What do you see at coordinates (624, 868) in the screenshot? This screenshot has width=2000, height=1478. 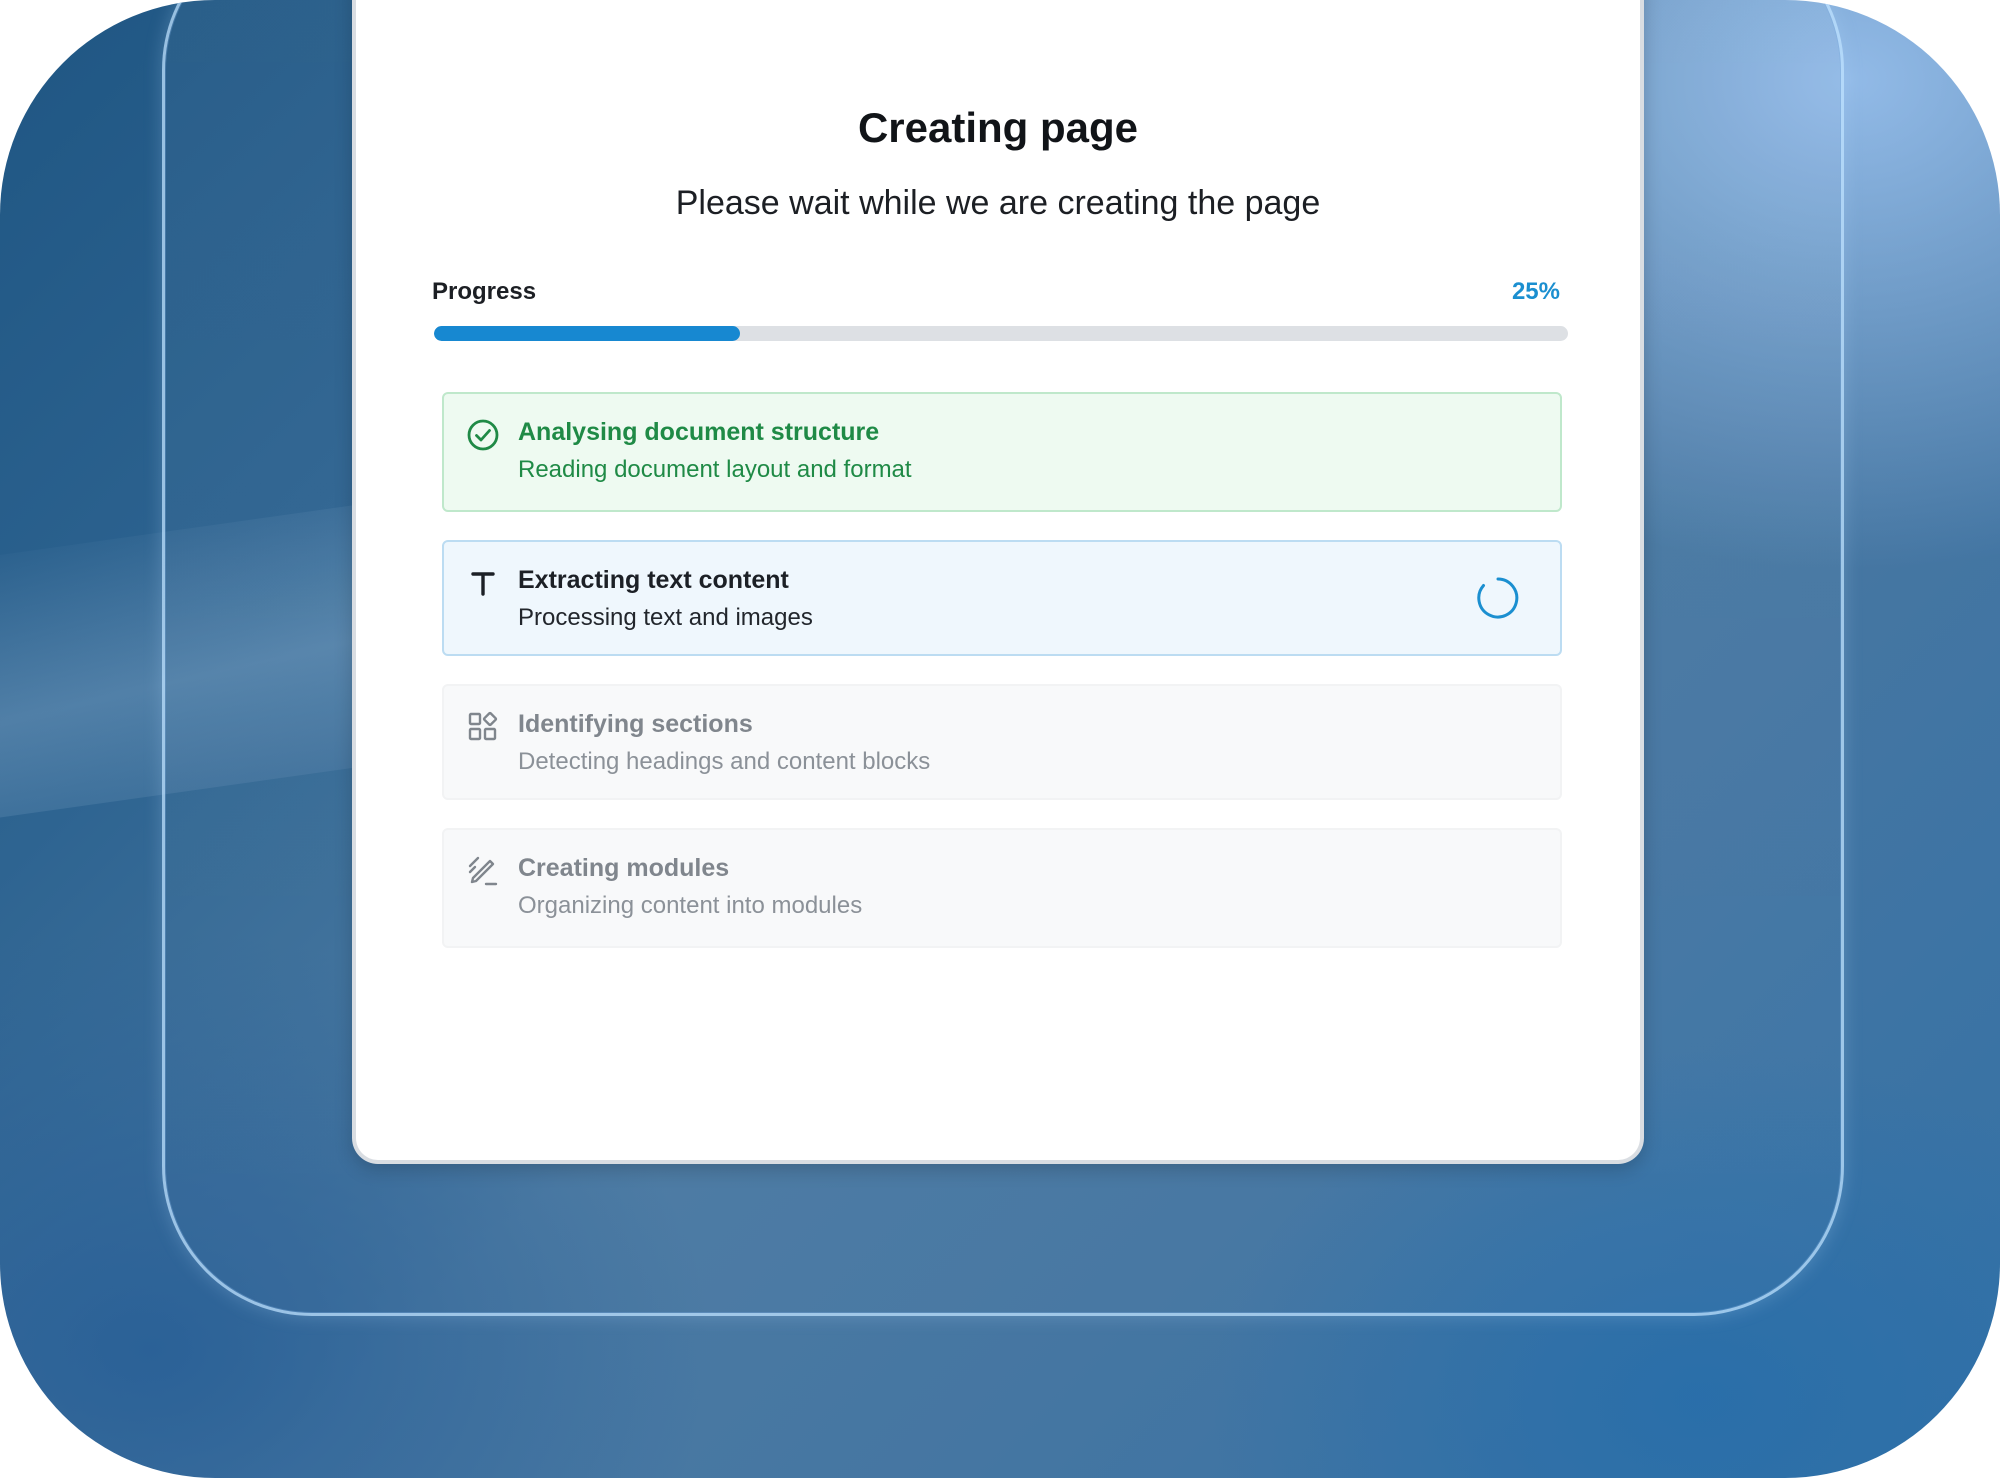 I see `step-title: Creating modules` at bounding box center [624, 868].